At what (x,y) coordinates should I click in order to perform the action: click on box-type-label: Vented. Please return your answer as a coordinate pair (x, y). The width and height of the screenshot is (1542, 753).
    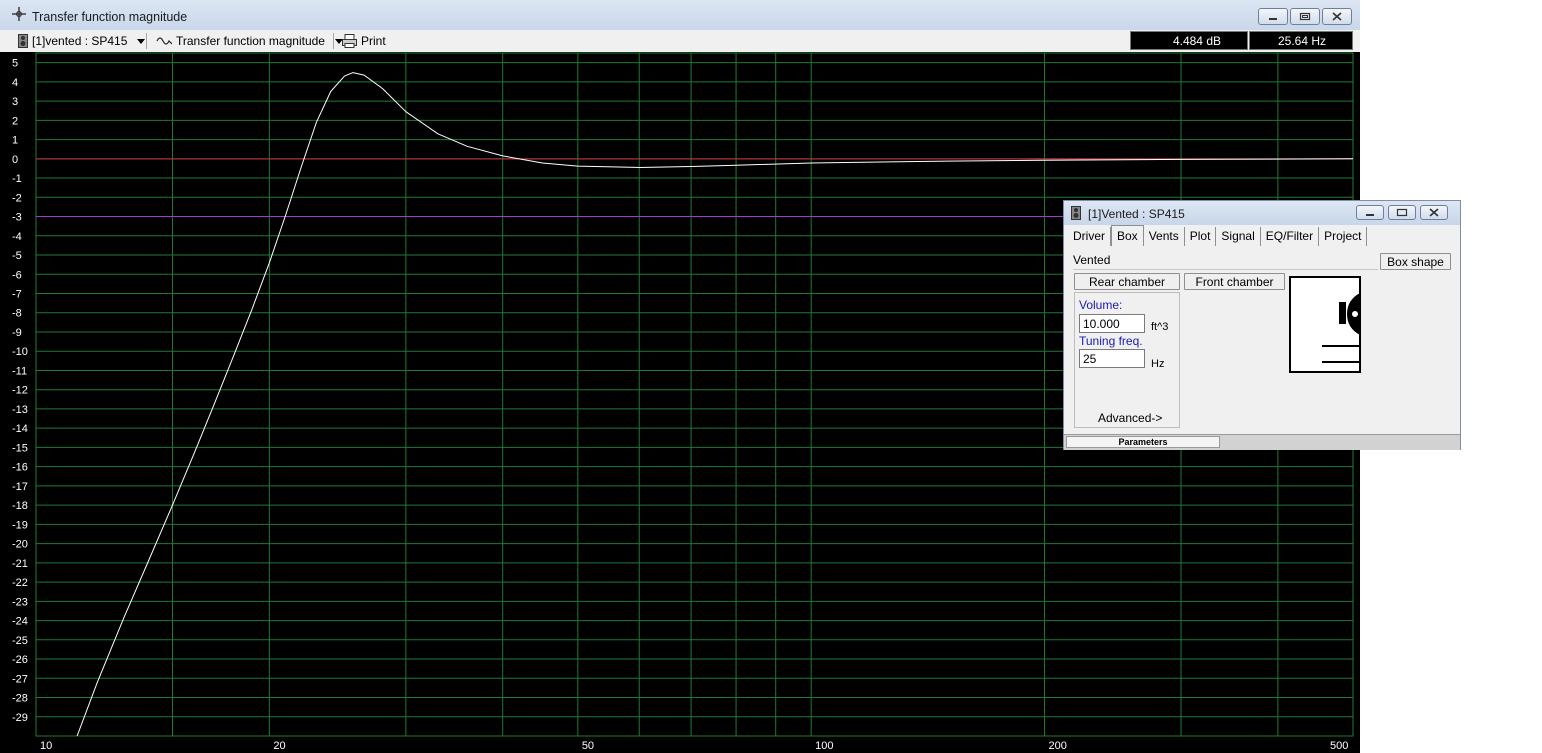
    Looking at the image, I should click on (1225, 261).